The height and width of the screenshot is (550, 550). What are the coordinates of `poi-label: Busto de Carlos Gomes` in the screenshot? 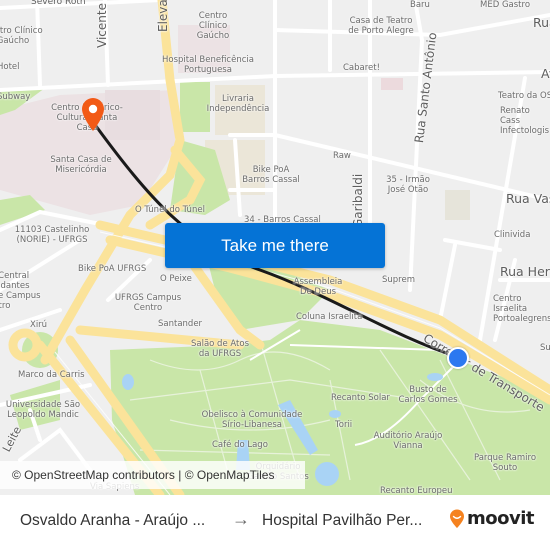 It's located at (428, 395).